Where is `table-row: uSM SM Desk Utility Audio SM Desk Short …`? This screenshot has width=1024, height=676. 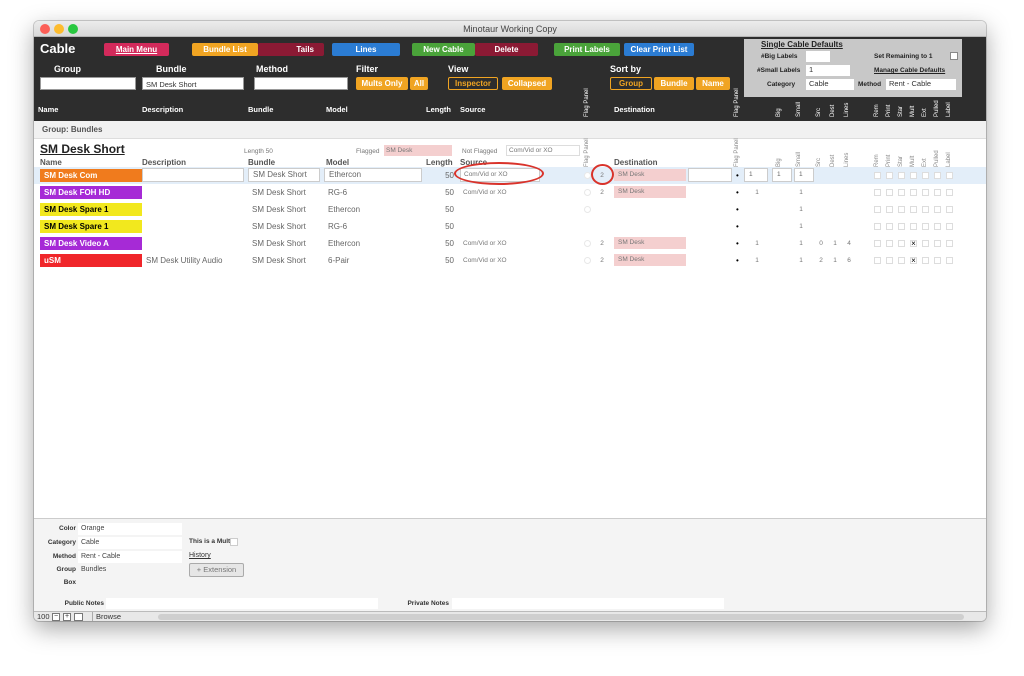
table-row: uSM SM Desk Utility Audio SM Desk Short … is located at coordinates (510, 260).